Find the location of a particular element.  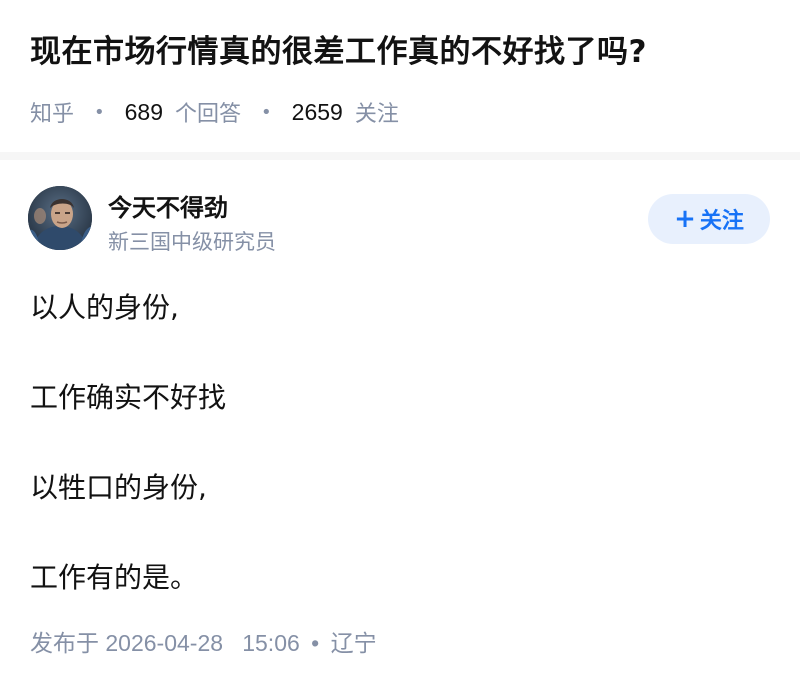

plus-icon: + is located at coordinates (685, 219).